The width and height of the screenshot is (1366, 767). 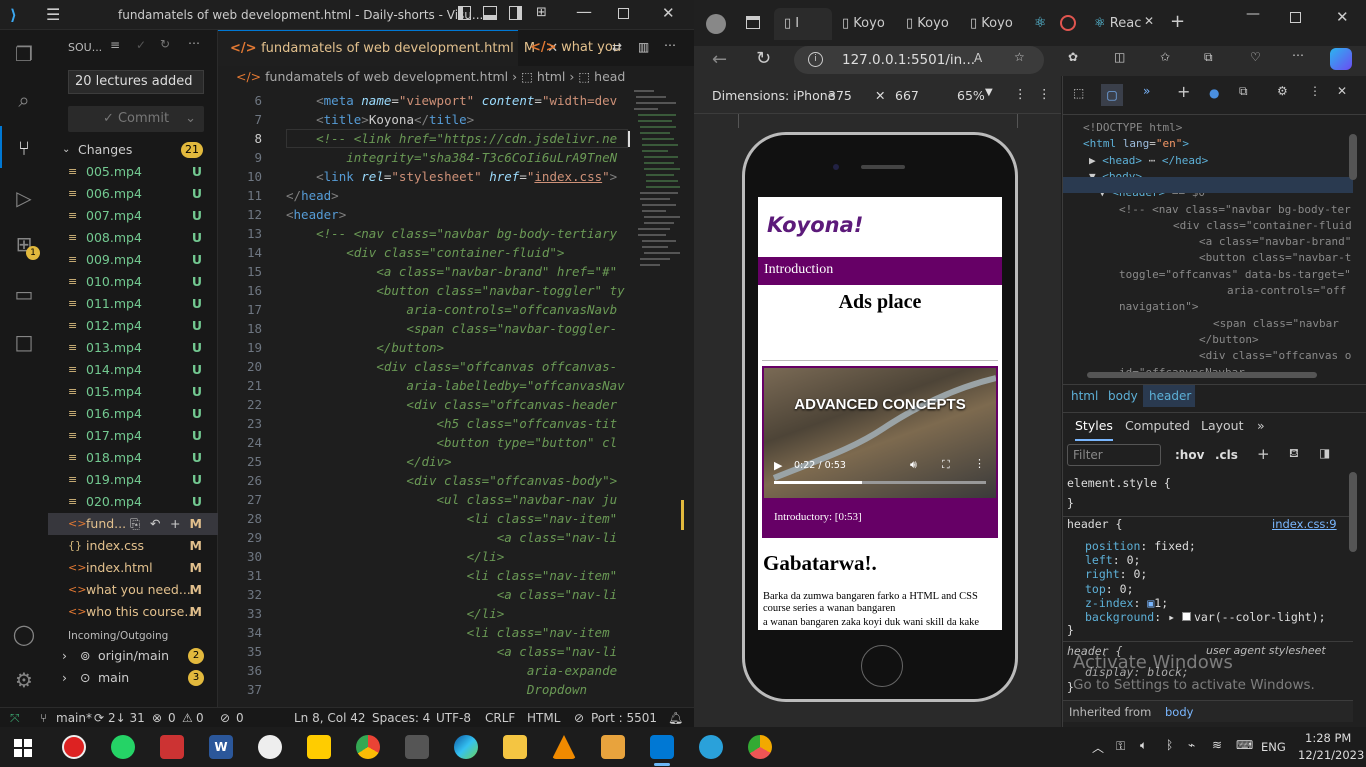 I want to click on crumb-header: header, so click(x=1169, y=396).